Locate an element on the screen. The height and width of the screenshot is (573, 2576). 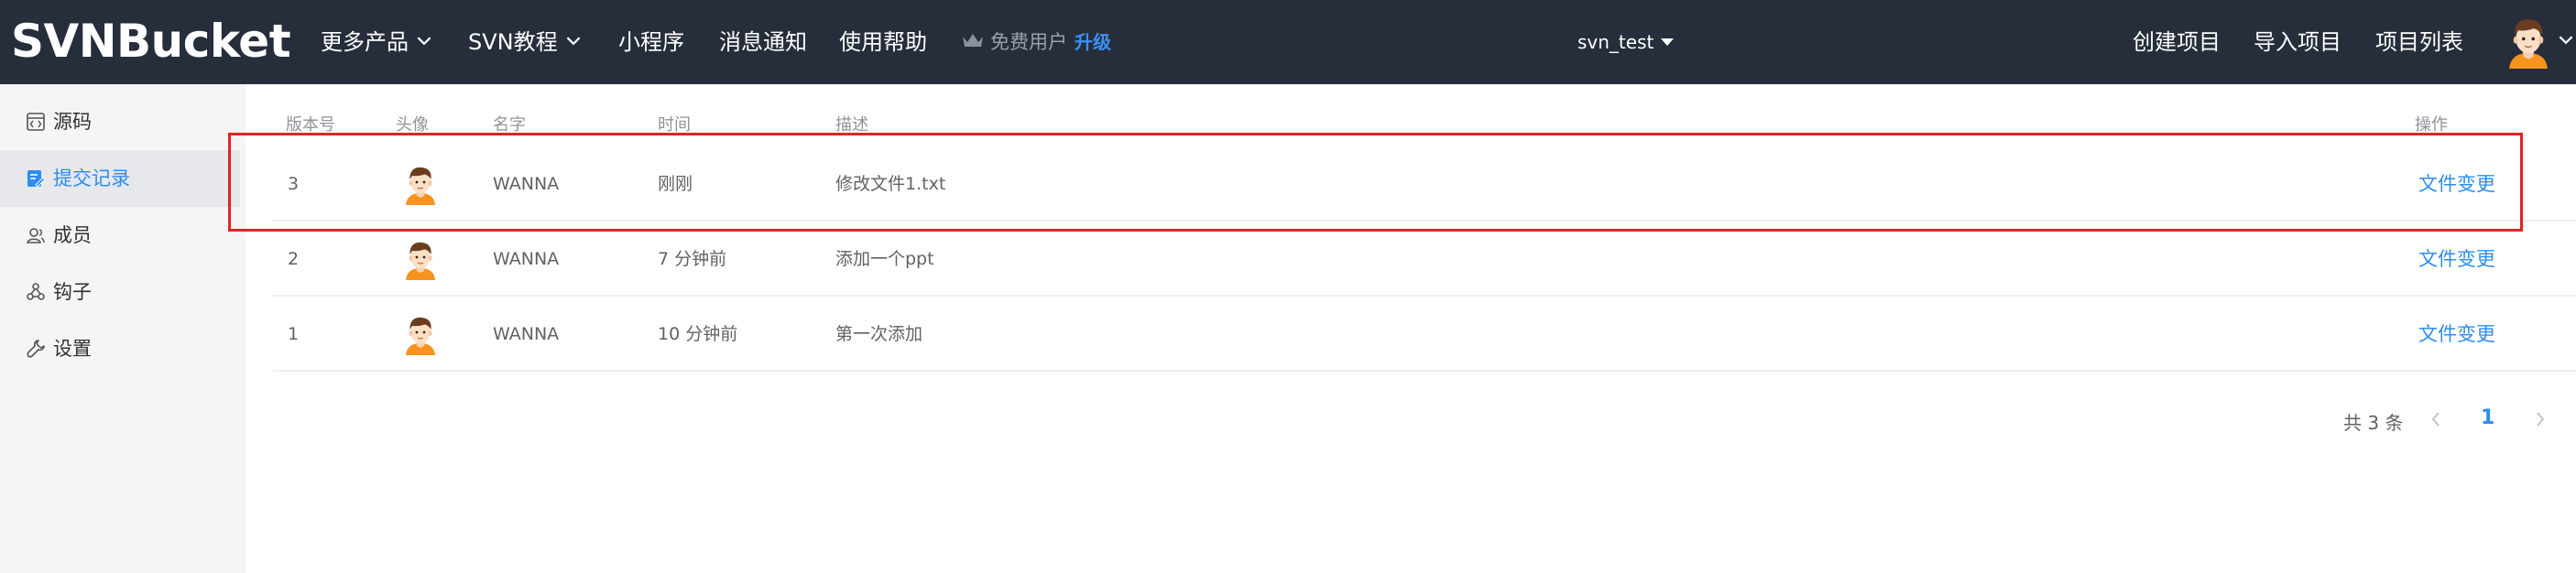
sidebar-item-members: 成员 is located at coordinates (120, 235).